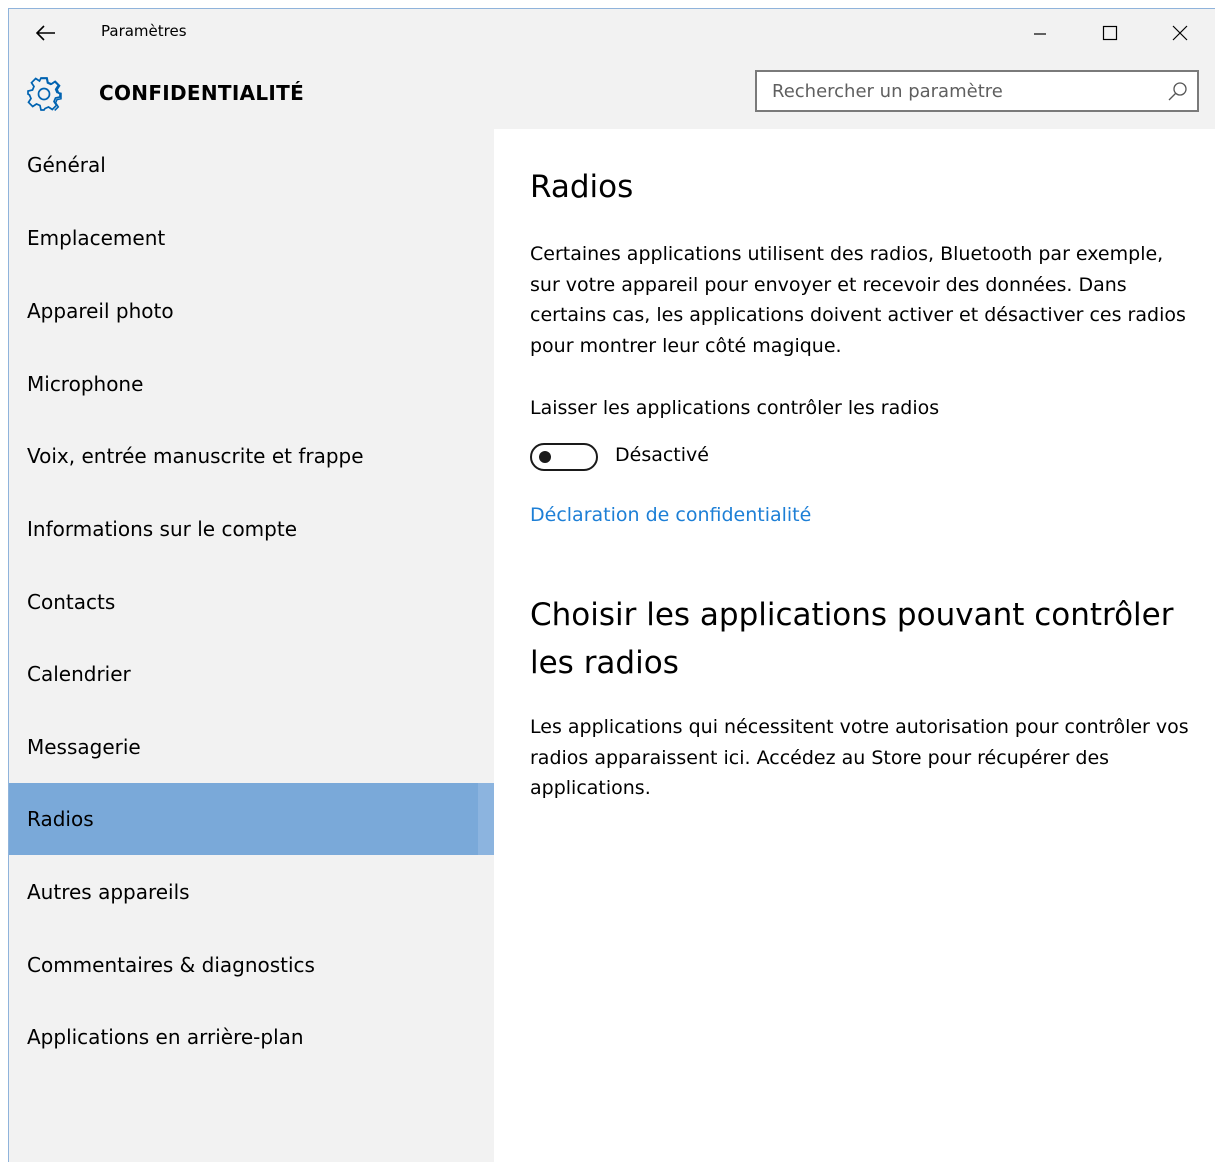  What do you see at coordinates (251, 819) in the screenshot?
I see `sidebar-item-radios: Radios` at bounding box center [251, 819].